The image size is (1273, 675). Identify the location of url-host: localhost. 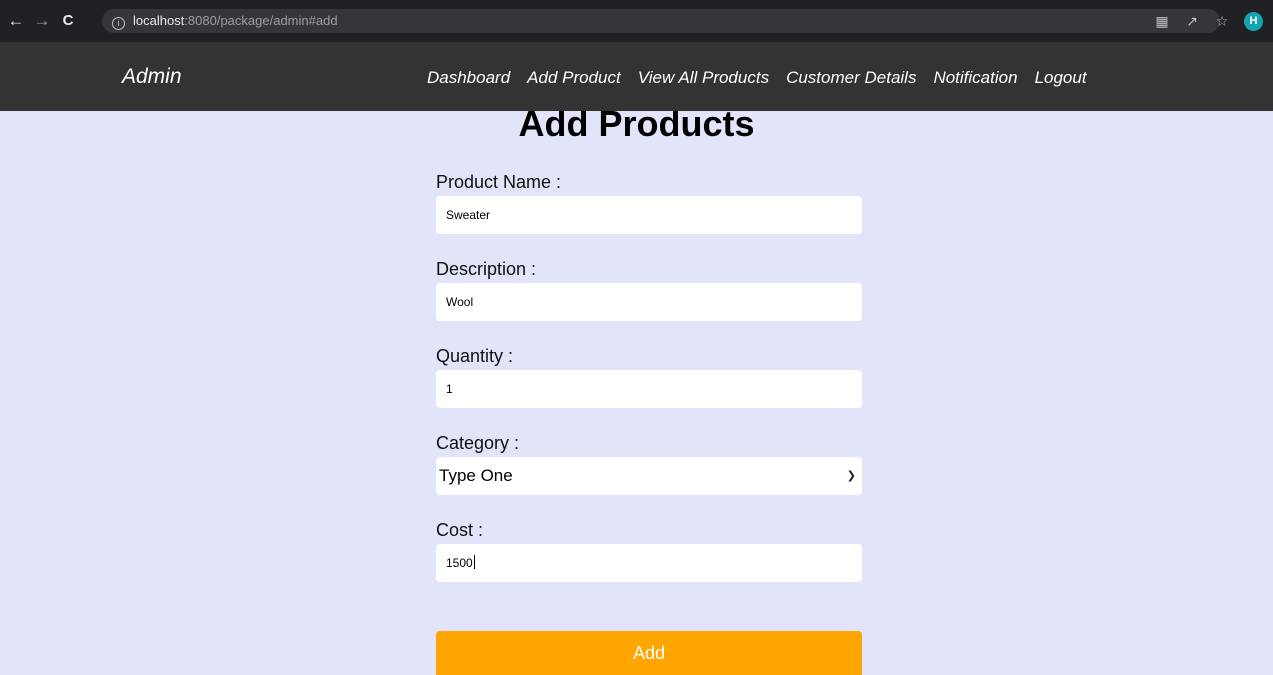
(159, 20).